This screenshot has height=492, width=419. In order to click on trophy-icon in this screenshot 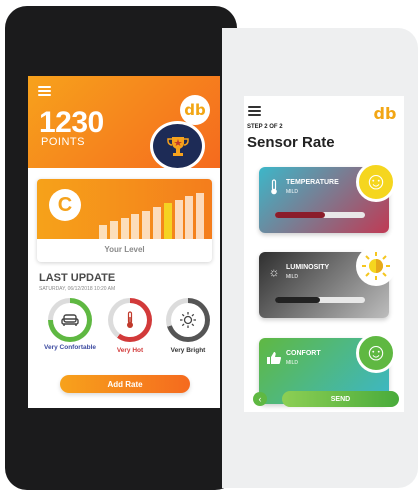, I will do `click(177, 146)`.